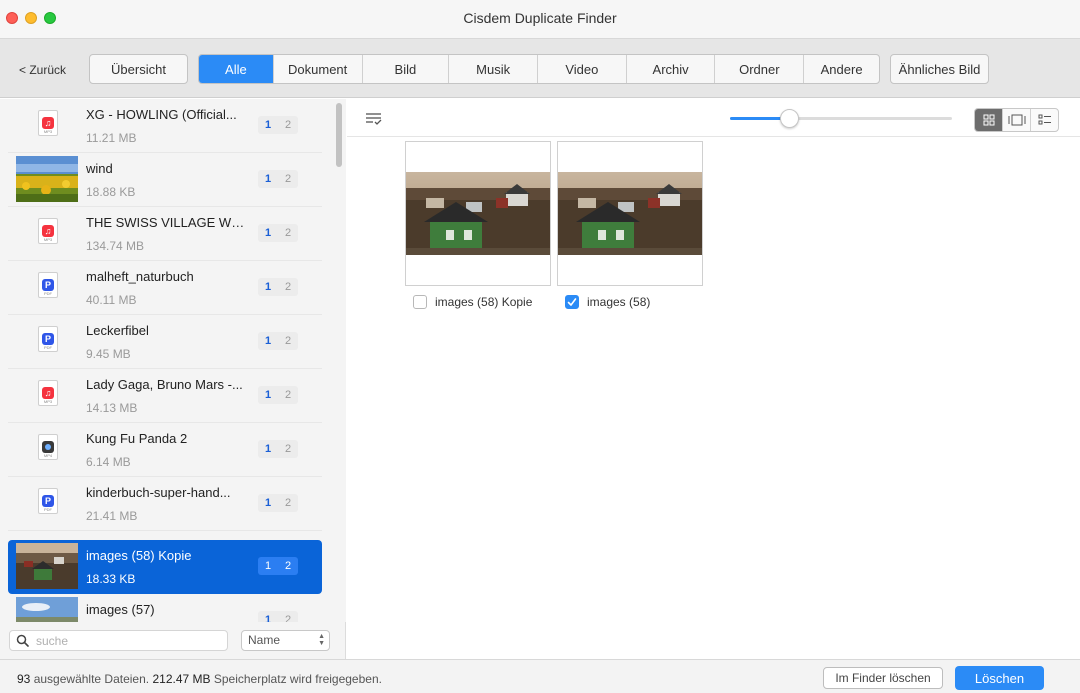 The height and width of the screenshot is (693, 1080). Describe the element at coordinates (671, 69) in the screenshot. I see `tab-archiv: Archiv` at that location.